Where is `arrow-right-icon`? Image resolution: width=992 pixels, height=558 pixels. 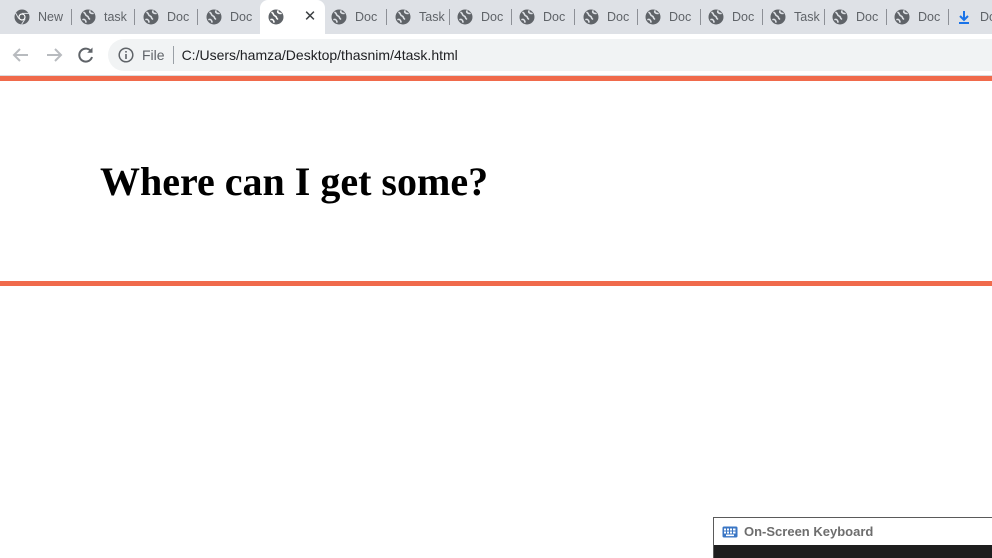
arrow-right-icon is located at coordinates (55, 55).